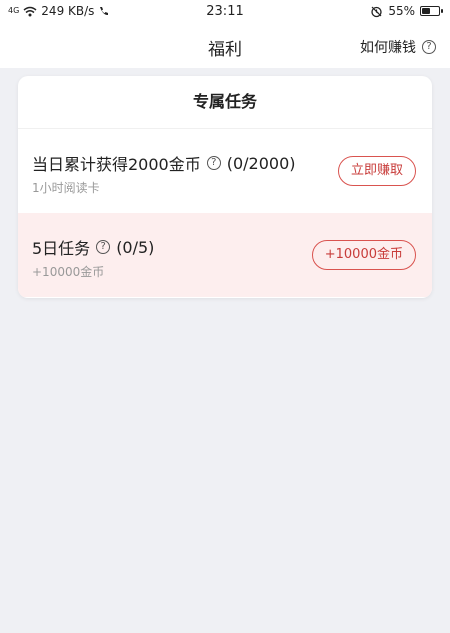  Describe the element at coordinates (225, 46) in the screenshot. I see `nav-bar: 福利 如何赚钱 ?` at that location.